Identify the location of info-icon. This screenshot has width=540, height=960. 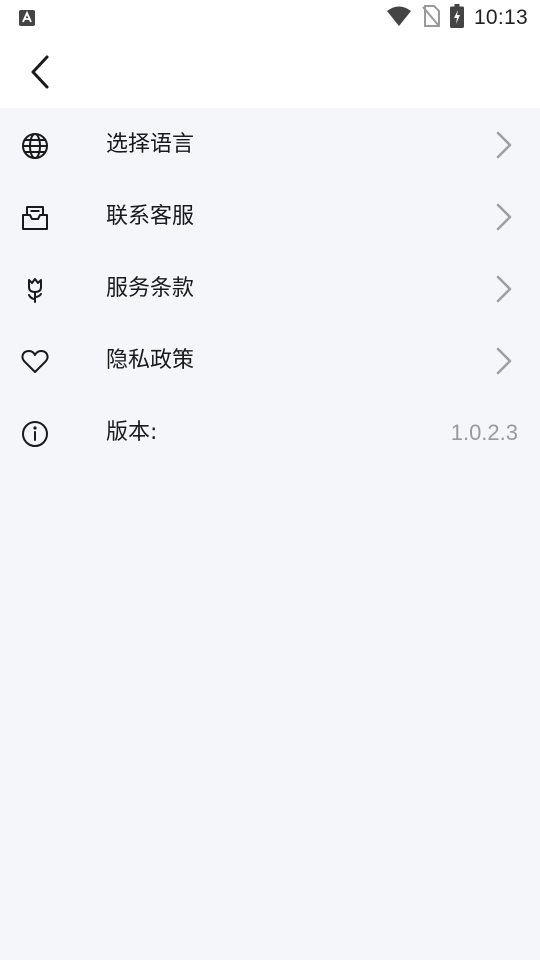
(35, 434).